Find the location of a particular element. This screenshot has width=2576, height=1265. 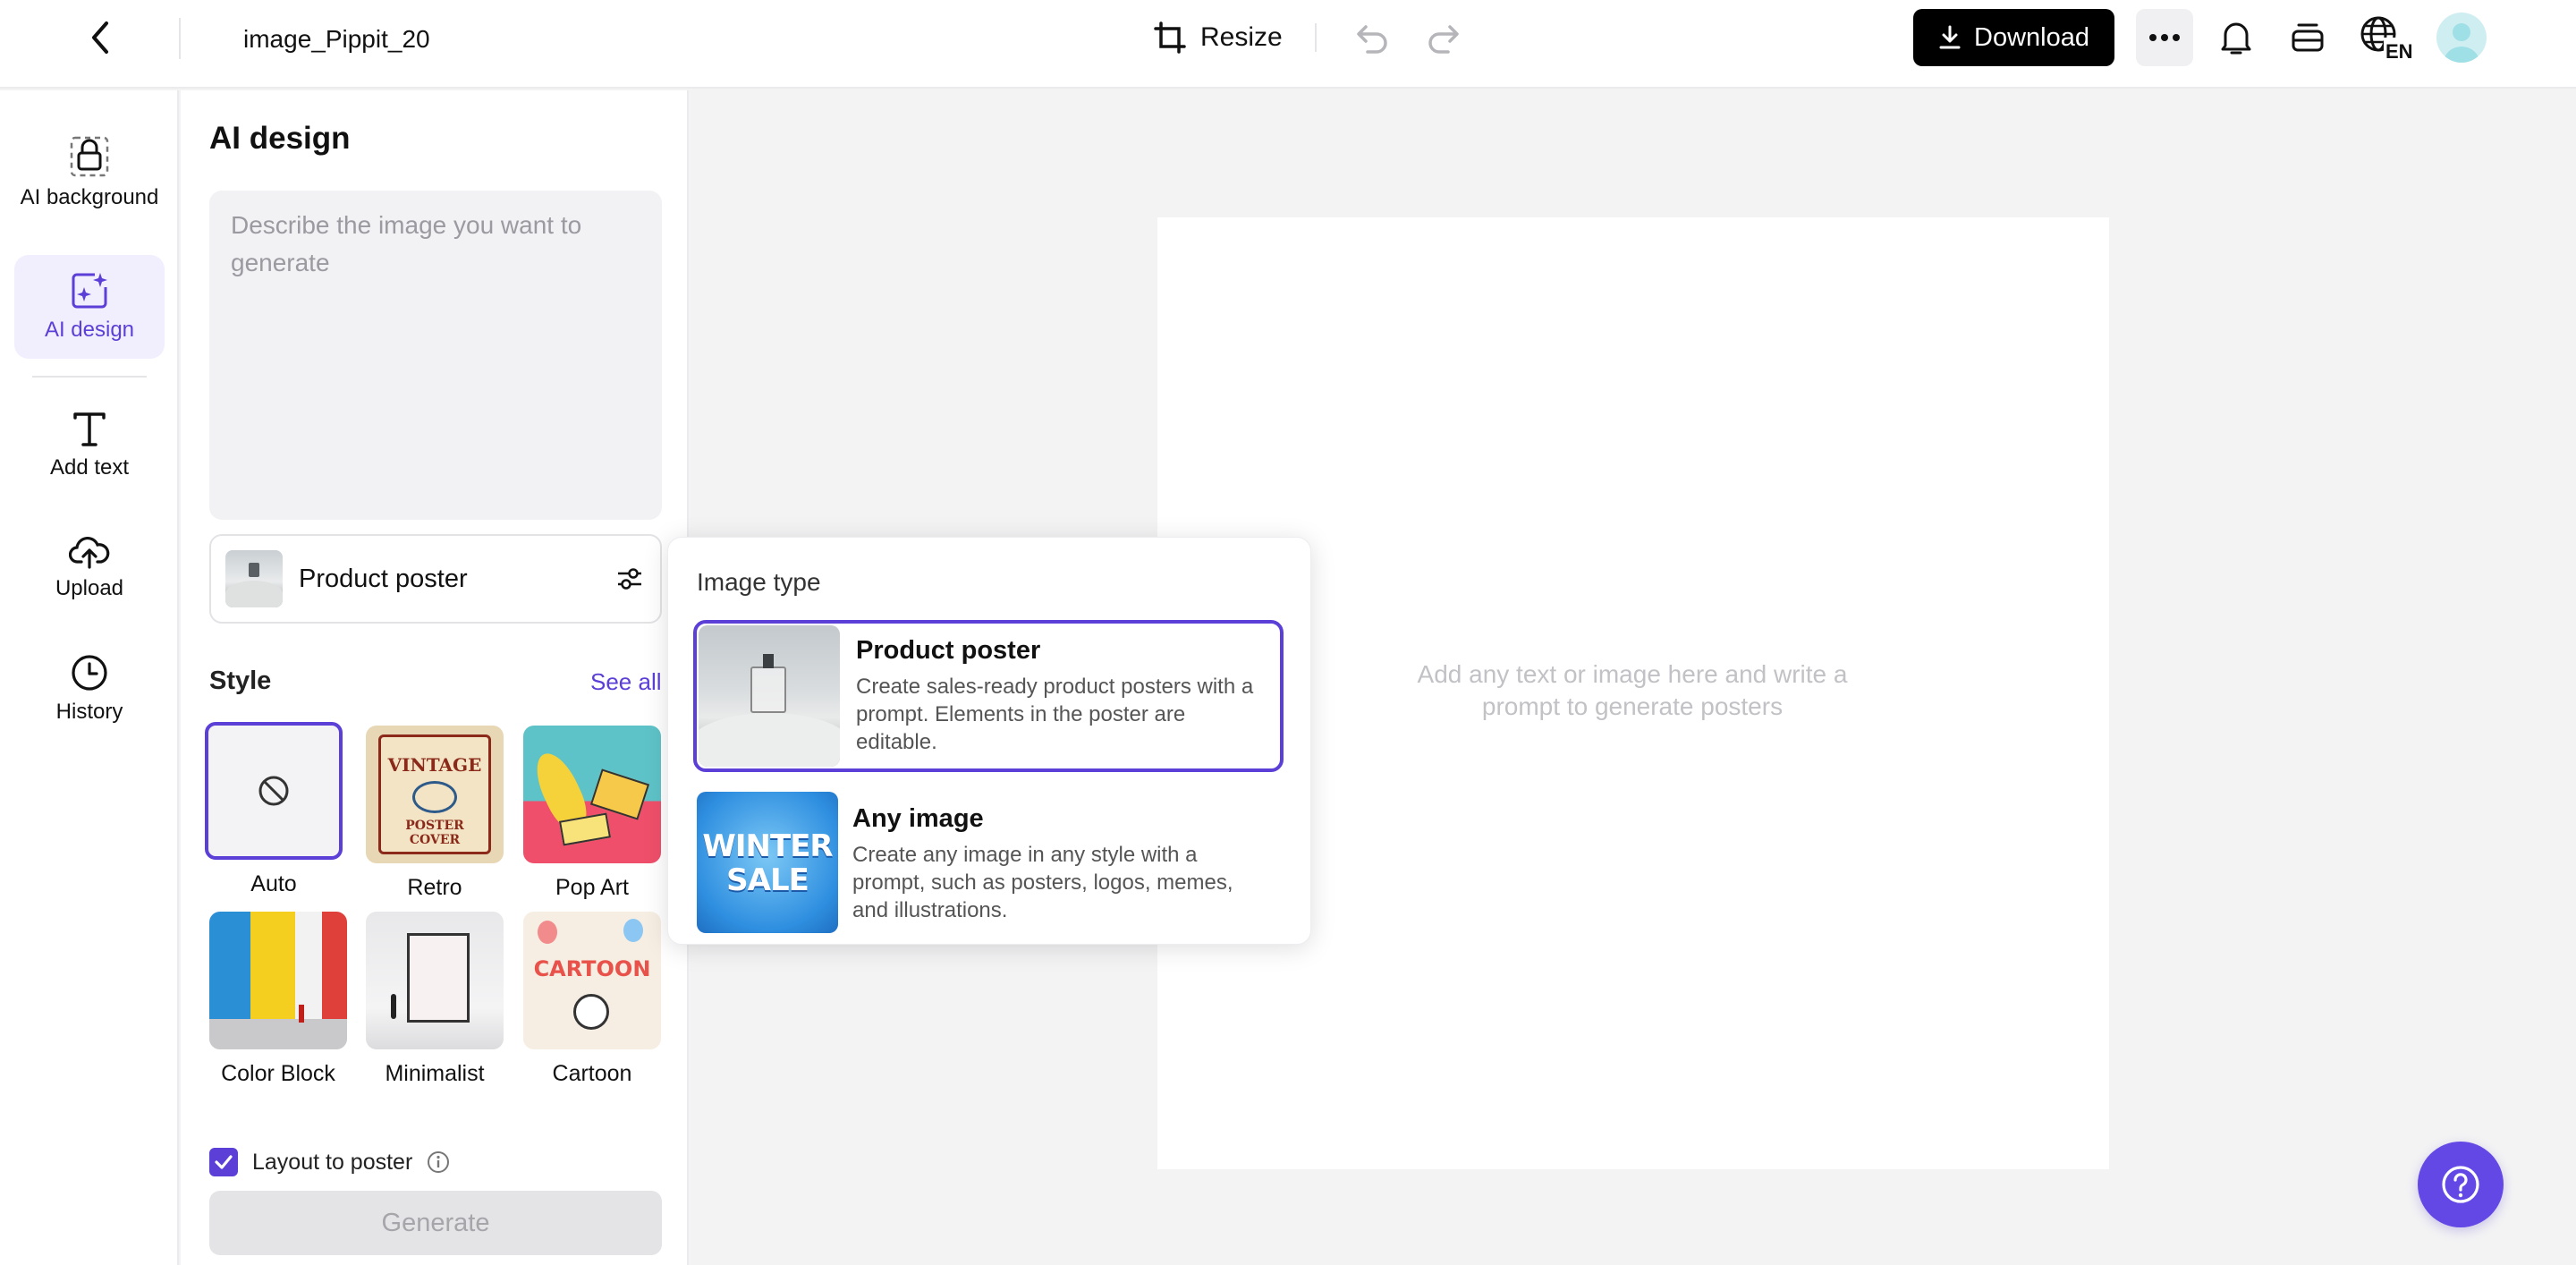

rail-item-history: History is located at coordinates (89, 688).